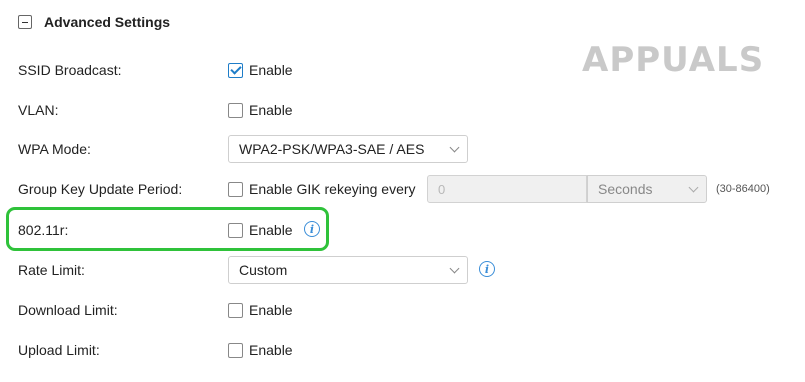 Image resolution: width=805 pixels, height=382 pixels. Describe the element at coordinates (107, 22) in the screenshot. I see `section-title: Advanced Settings` at that location.